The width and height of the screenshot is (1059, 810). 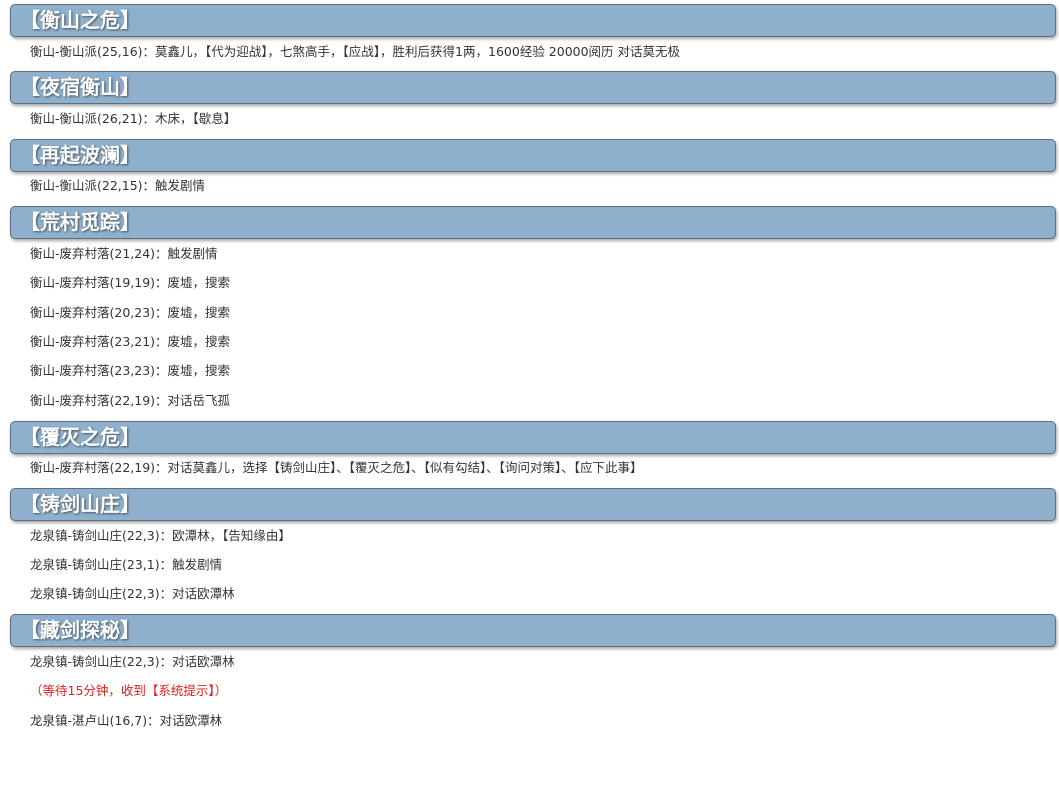 I want to click on section-header: 【夜宿衡山】, so click(x=533, y=88).